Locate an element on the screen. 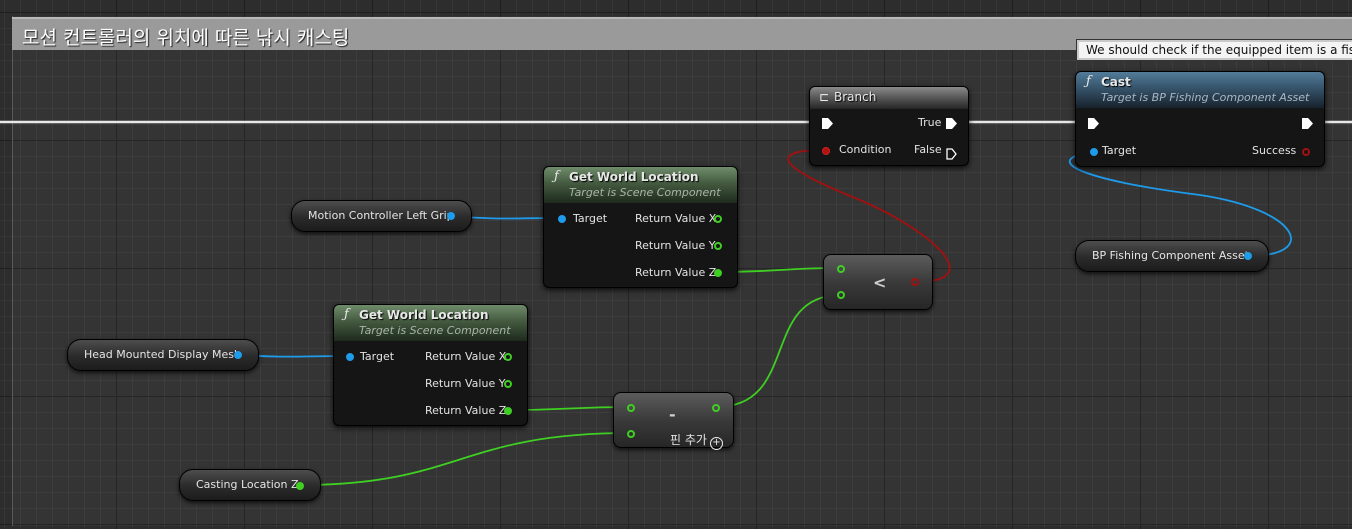  var-casting-location-label: Casting Location Z is located at coordinates (247, 484).